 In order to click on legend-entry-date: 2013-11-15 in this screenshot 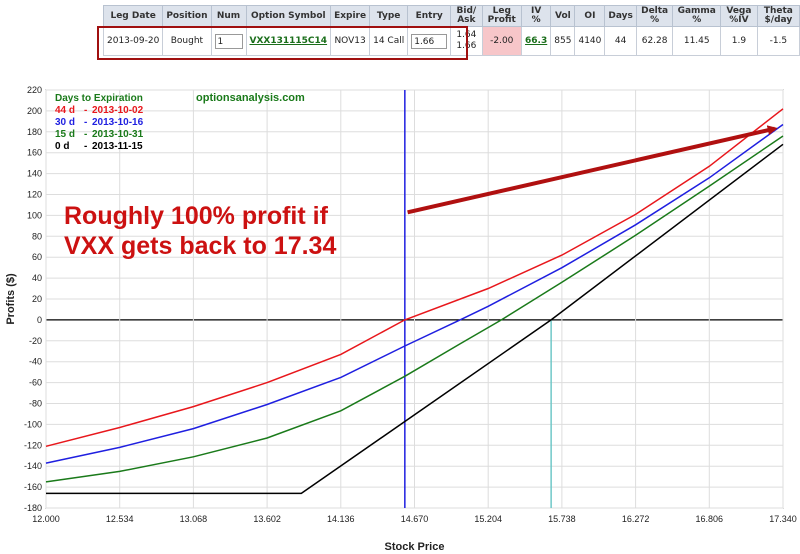, I will do `click(117, 146)`.